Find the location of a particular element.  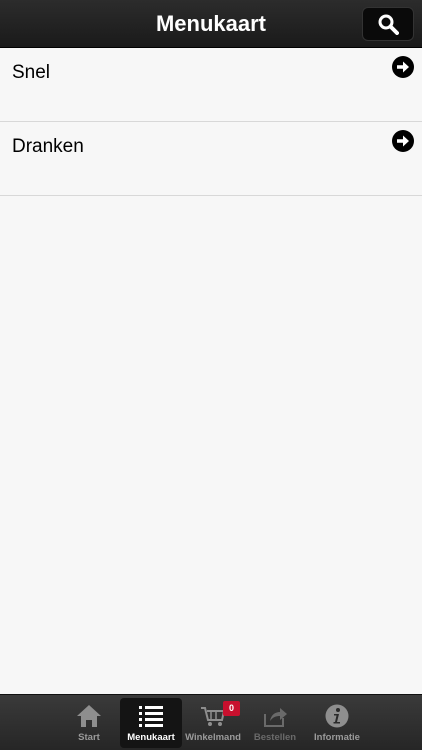

share-icon is located at coordinates (275, 717).